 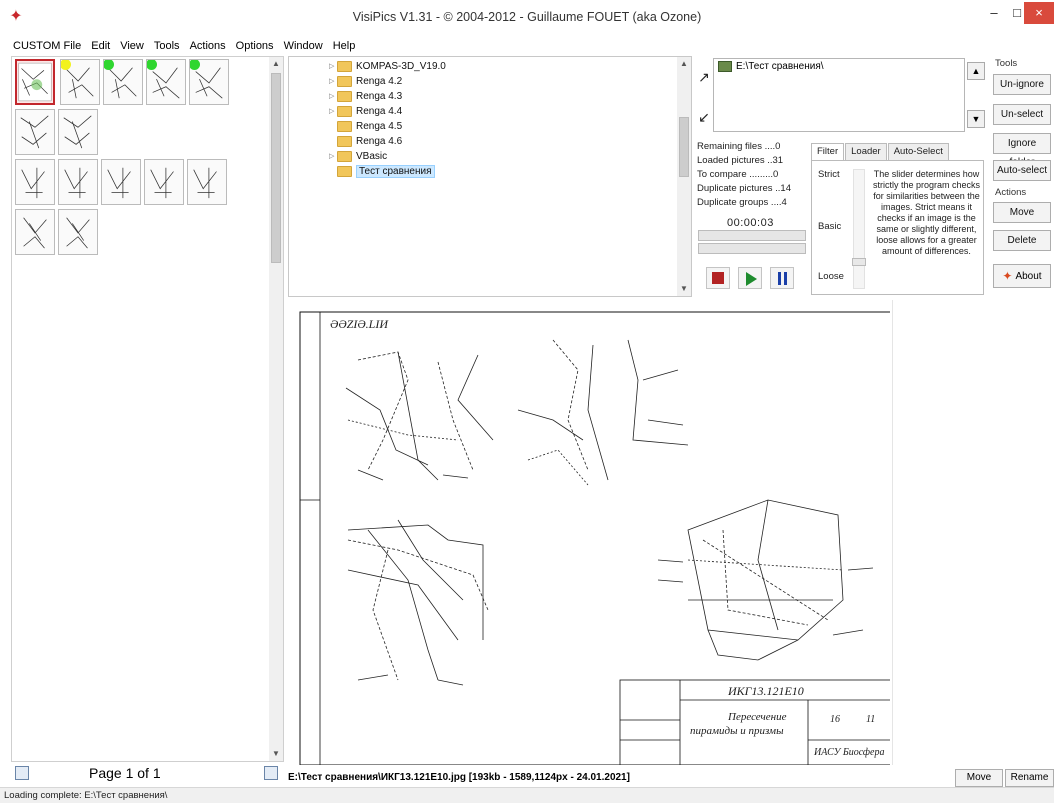 I want to click on tab-loader: Loader, so click(x=866, y=152).